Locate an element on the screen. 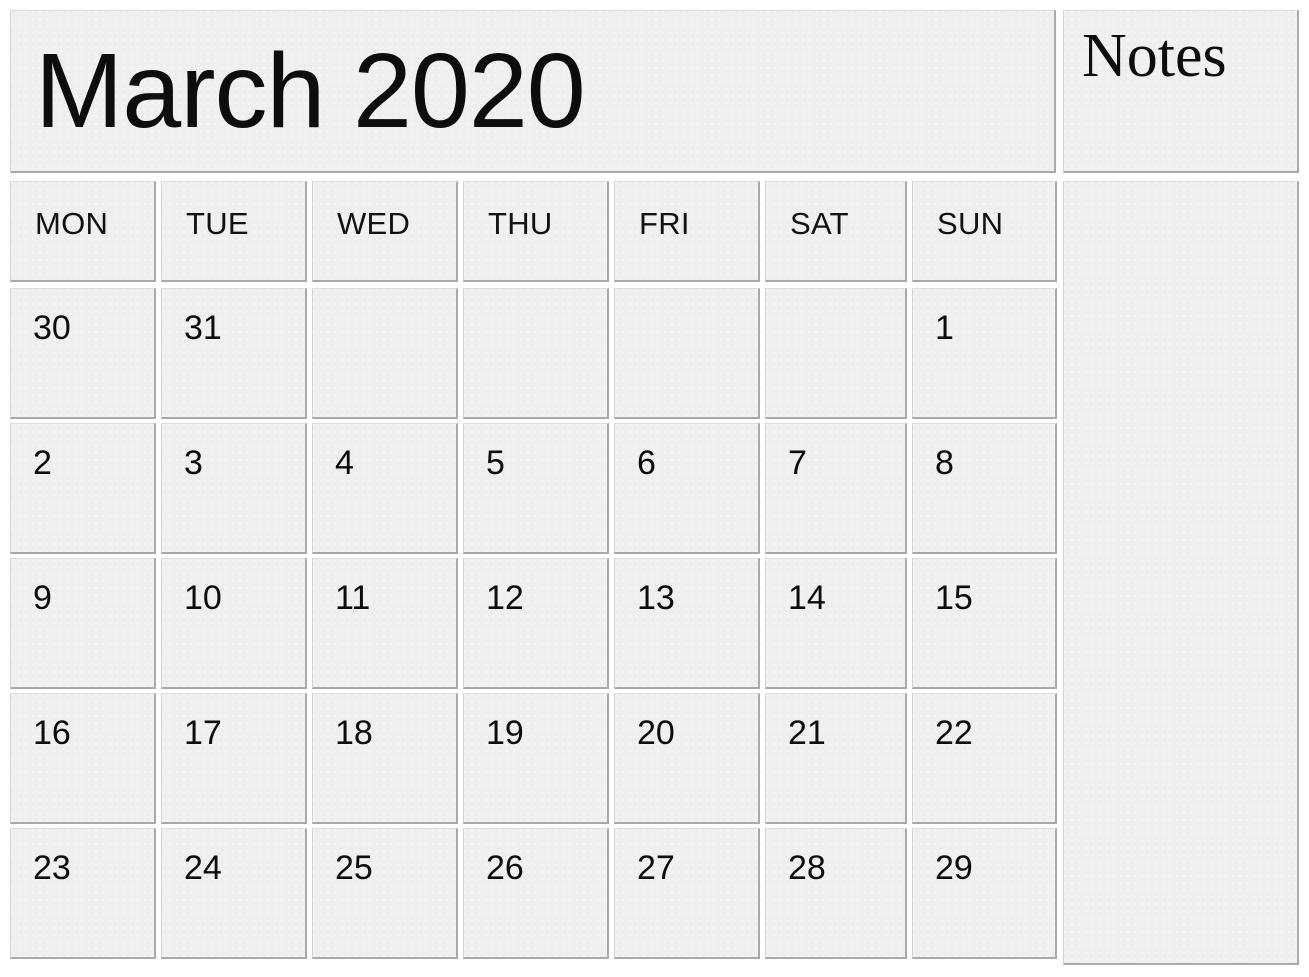  notes-heading: Notes is located at coordinates (1154, 56).